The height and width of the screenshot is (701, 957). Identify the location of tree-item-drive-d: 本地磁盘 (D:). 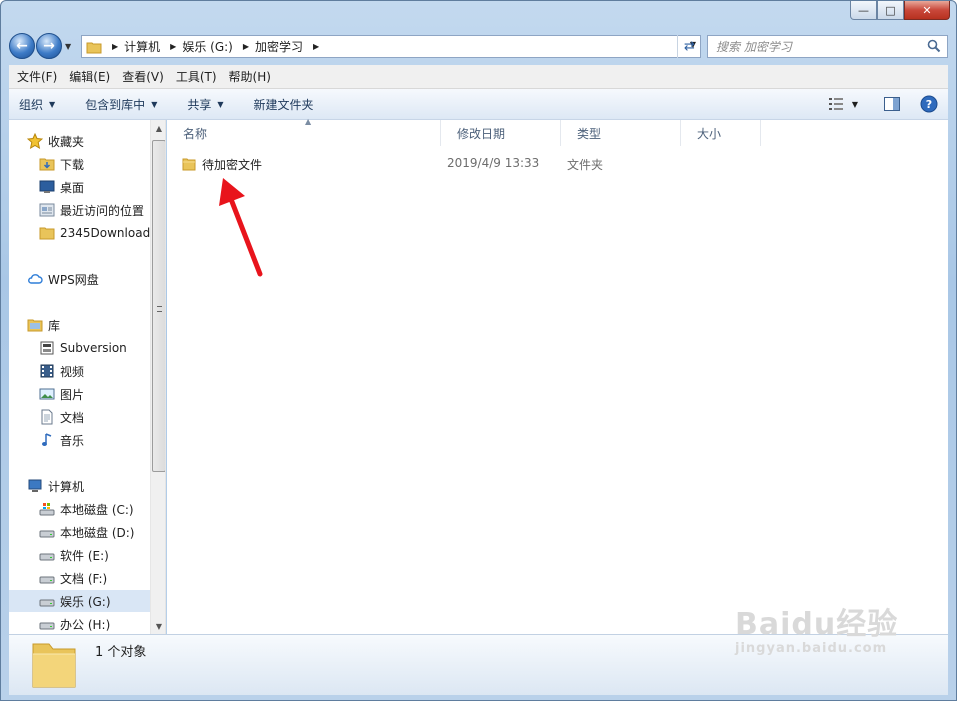
(79, 532).